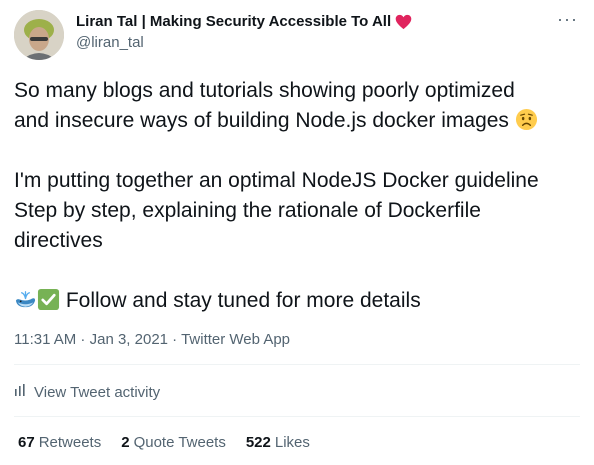 The height and width of the screenshot is (465, 594). Describe the element at coordinates (567, 19) in the screenshot. I see `more-options-button: ···` at that location.